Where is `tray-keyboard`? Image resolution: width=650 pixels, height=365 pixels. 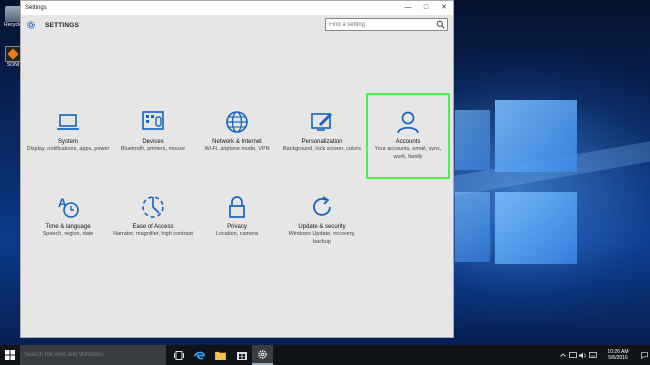 tray-keyboard is located at coordinates (593, 355).